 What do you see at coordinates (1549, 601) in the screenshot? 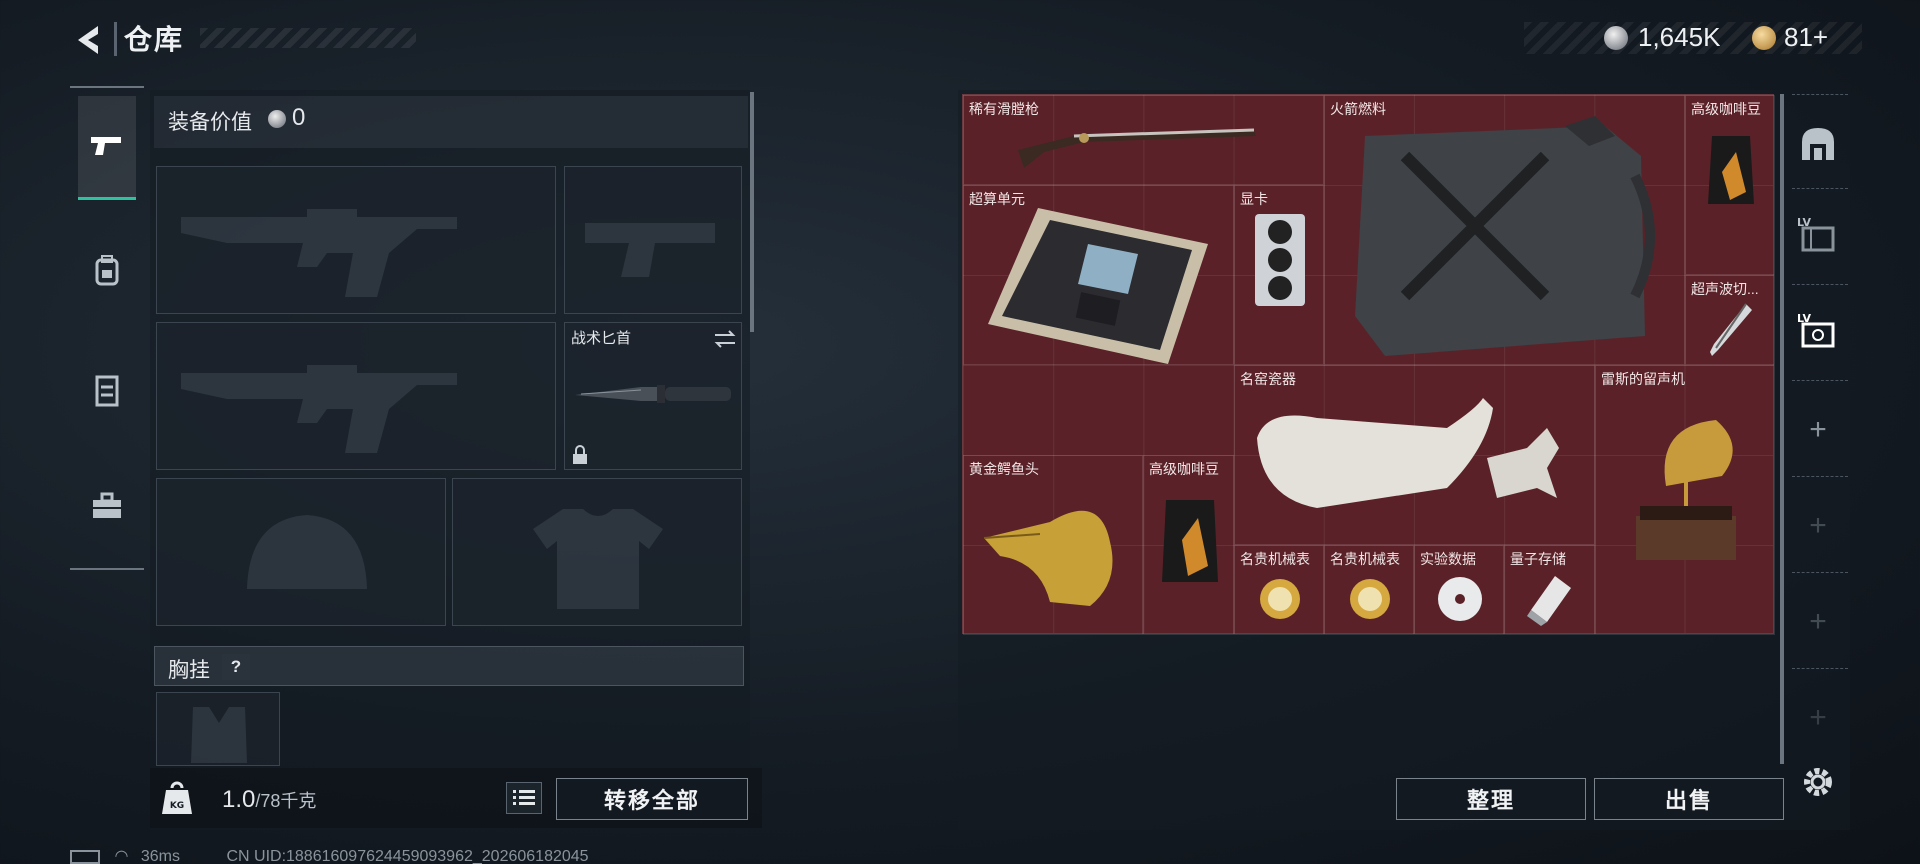
I see `usb-drive-icon` at bounding box center [1549, 601].